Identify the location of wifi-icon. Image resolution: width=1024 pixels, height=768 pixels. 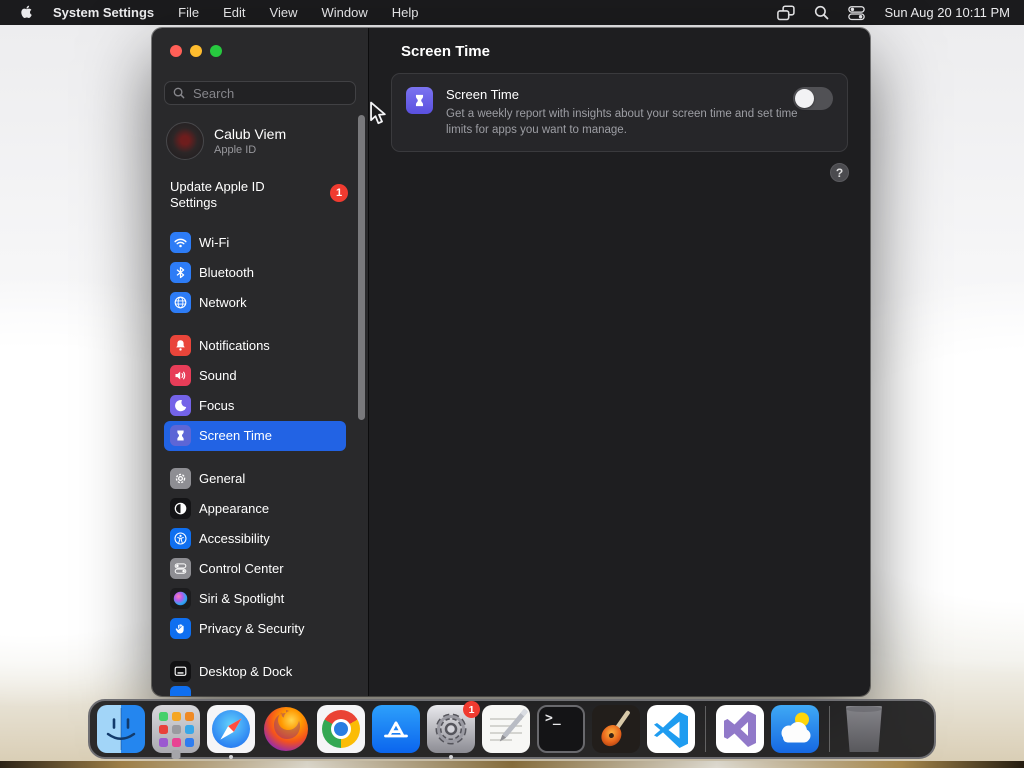
(180, 242).